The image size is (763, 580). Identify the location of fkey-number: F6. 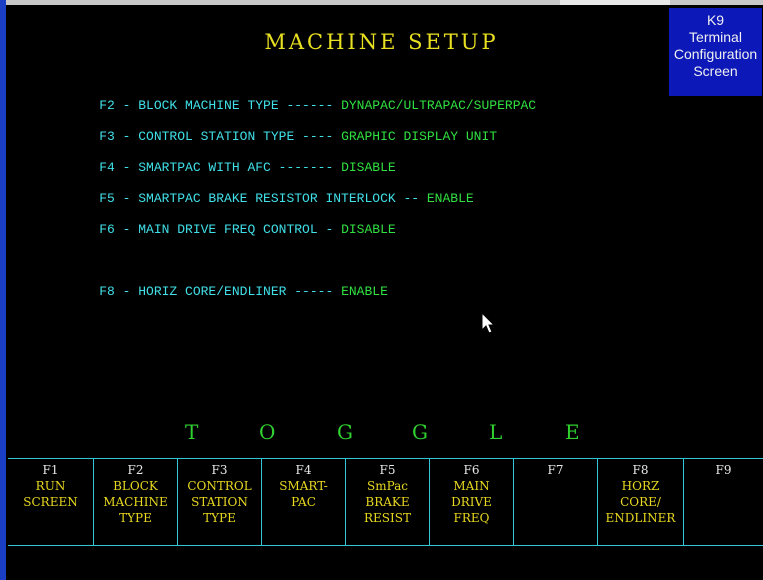
(471, 470).